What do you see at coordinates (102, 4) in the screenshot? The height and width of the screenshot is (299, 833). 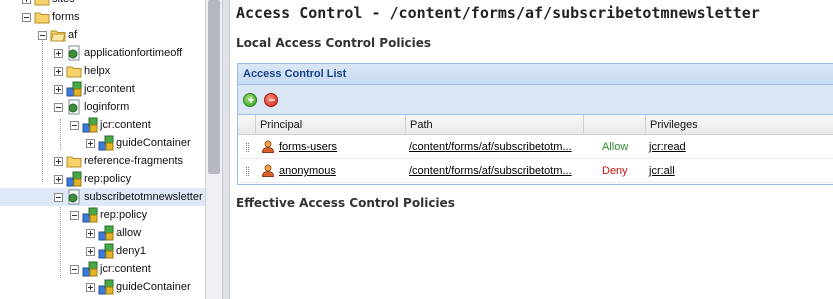 I see `tree-node-sites: sites` at bounding box center [102, 4].